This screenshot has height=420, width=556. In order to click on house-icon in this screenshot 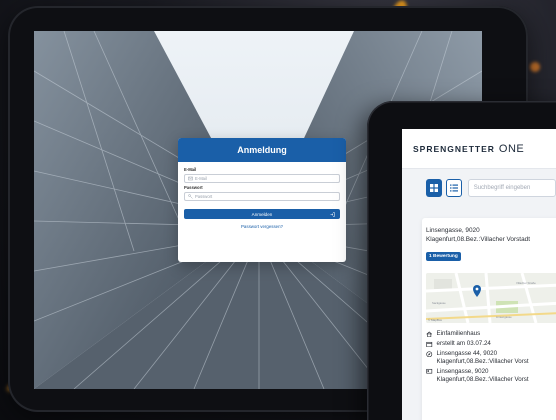, I will do `click(429, 334)`.